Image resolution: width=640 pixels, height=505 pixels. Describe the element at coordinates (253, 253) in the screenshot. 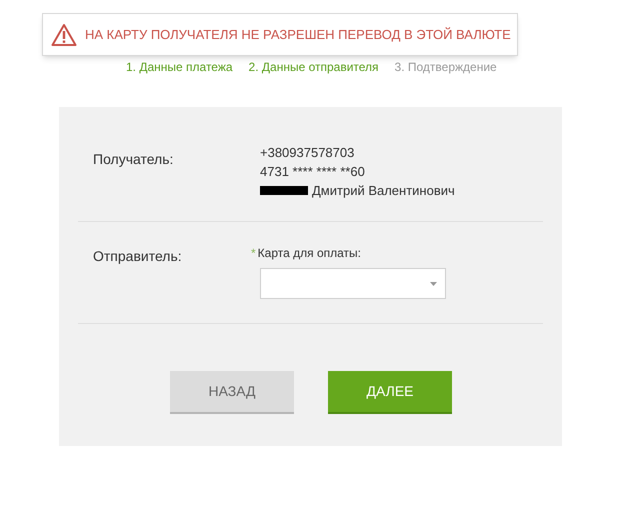

I see `required-mark: *` at that location.